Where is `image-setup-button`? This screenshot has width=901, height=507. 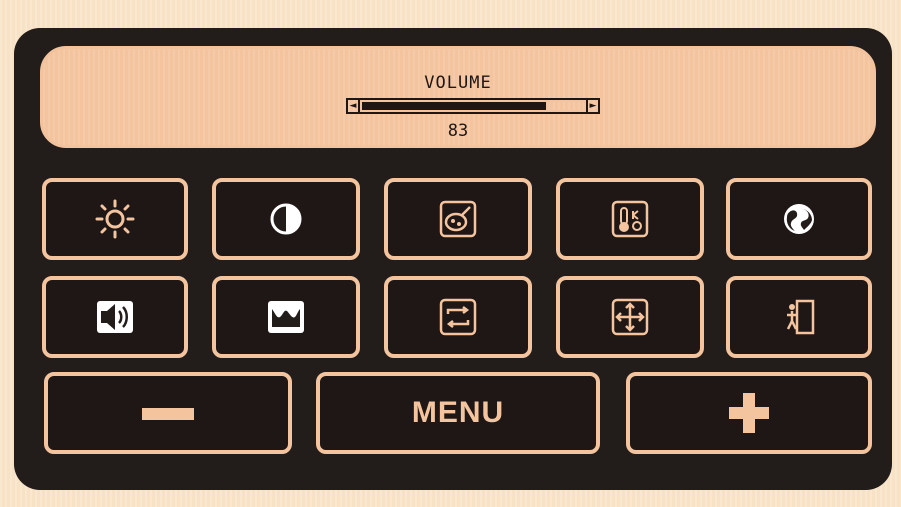 image-setup-button is located at coordinates (286, 317).